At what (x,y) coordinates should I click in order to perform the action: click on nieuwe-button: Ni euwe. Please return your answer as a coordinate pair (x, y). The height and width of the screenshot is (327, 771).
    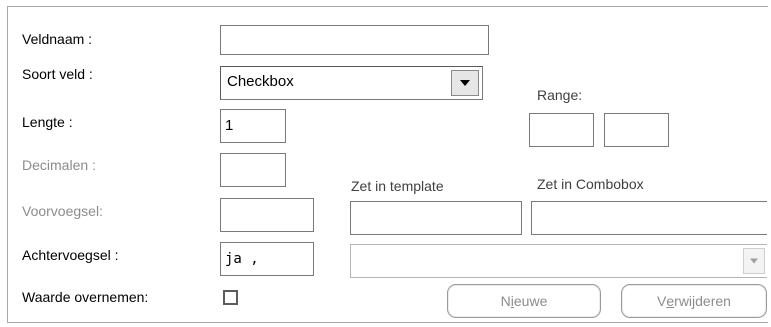
    Looking at the image, I should click on (524, 301).